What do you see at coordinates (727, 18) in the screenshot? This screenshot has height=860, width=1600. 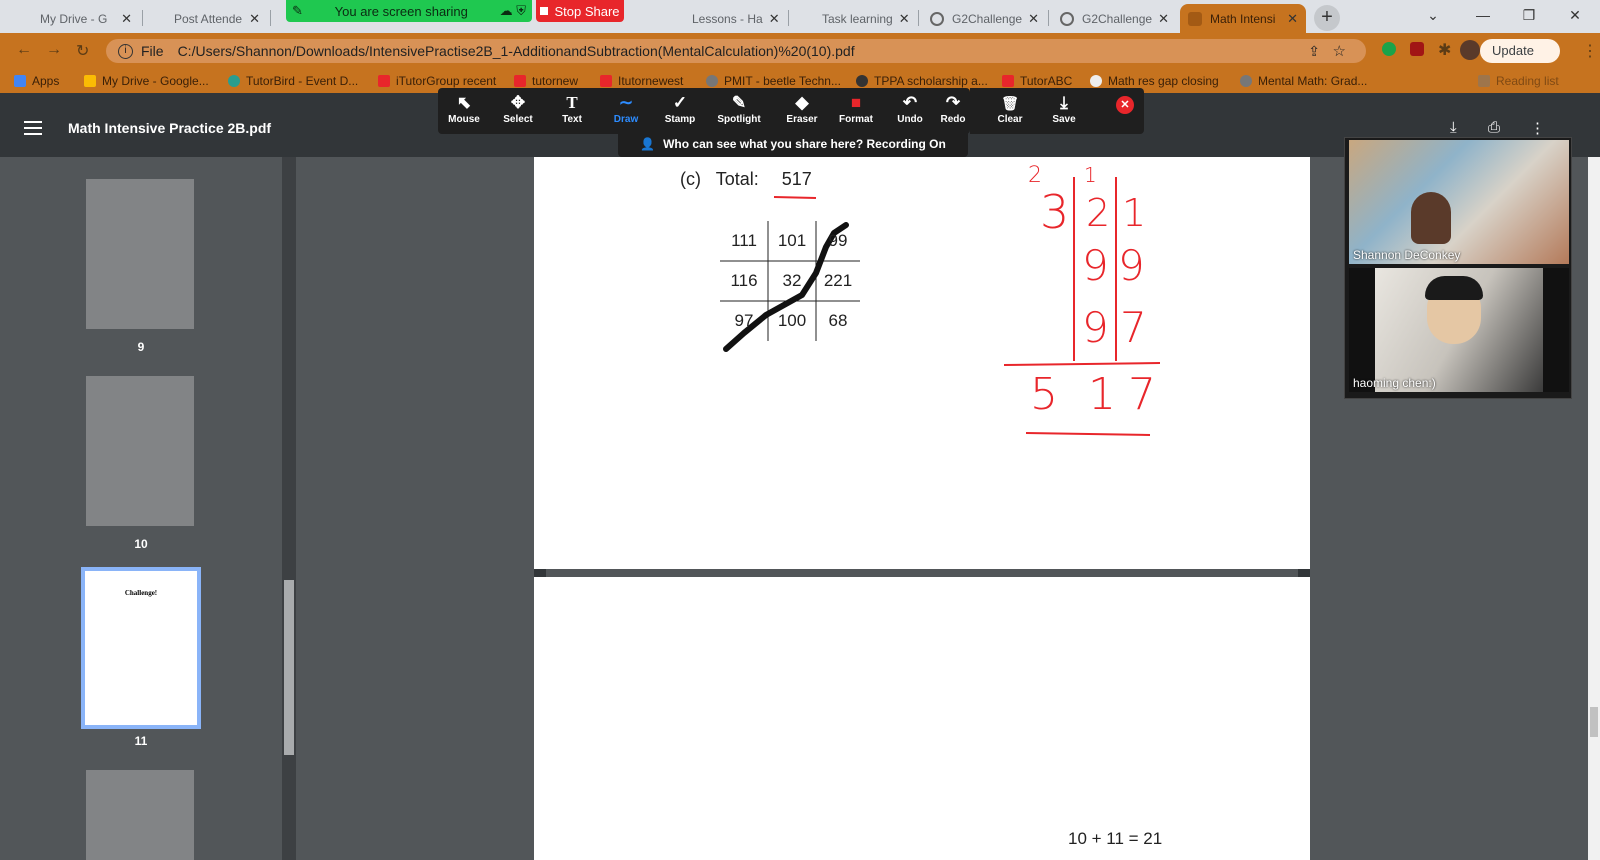 I see `tab-title: Lessons - Ha` at bounding box center [727, 18].